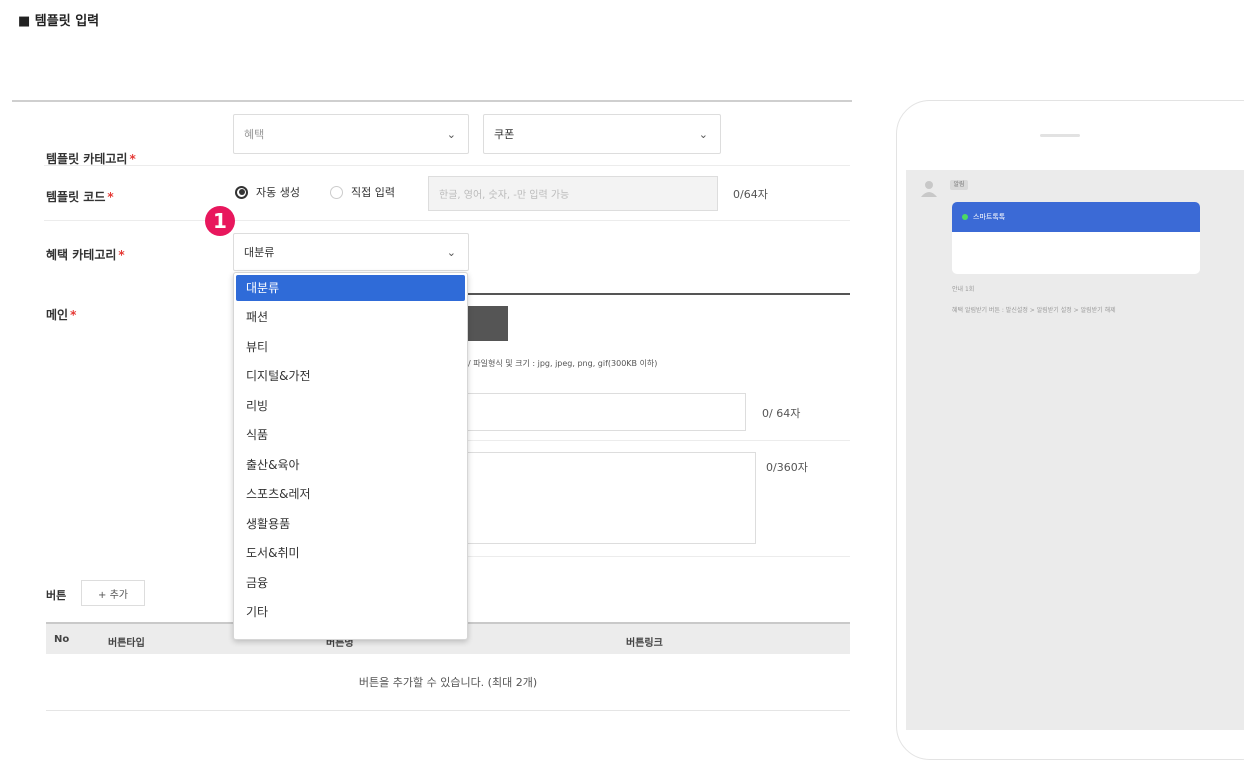 The image size is (1244, 760). I want to click on option-label: 직접 입력, so click(373, 192).